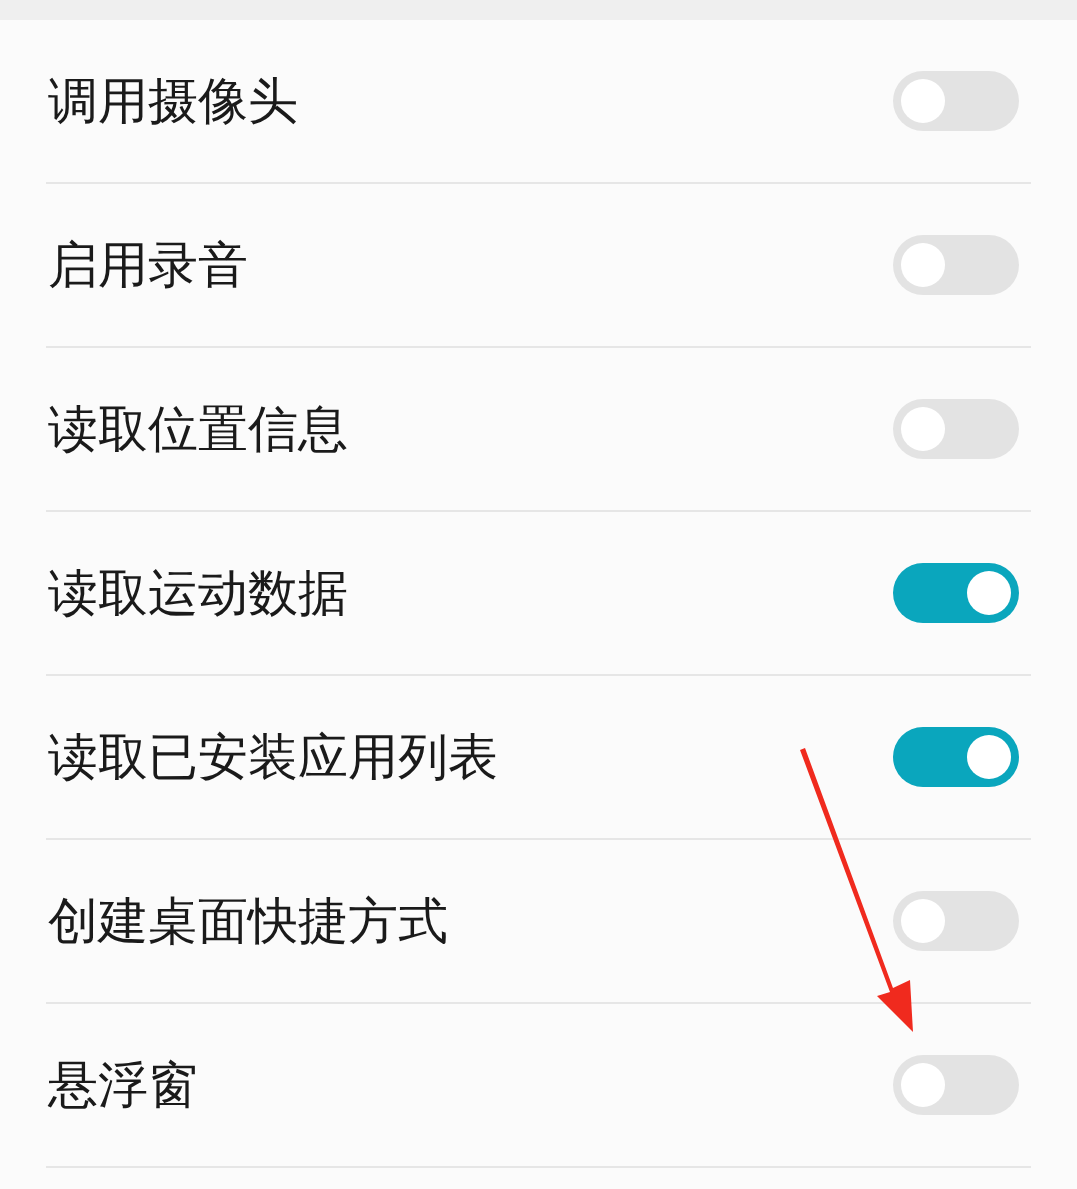 This screenshot has width=1077, height=1189. I want to click on permission-label: 悬浮窗, so click(122, 1085).